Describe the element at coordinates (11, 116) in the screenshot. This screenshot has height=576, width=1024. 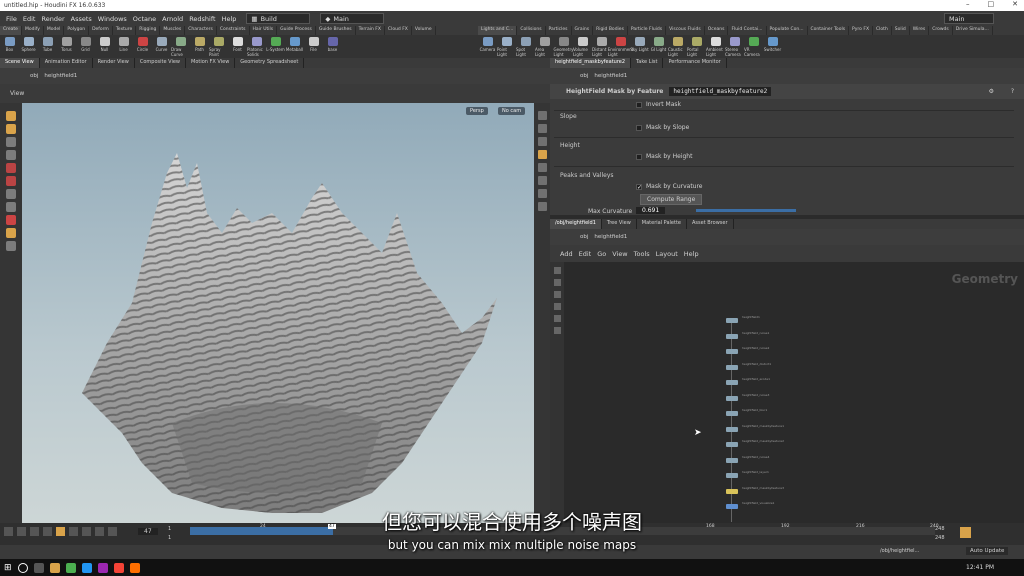
I see `select-tool-icon` at that location.